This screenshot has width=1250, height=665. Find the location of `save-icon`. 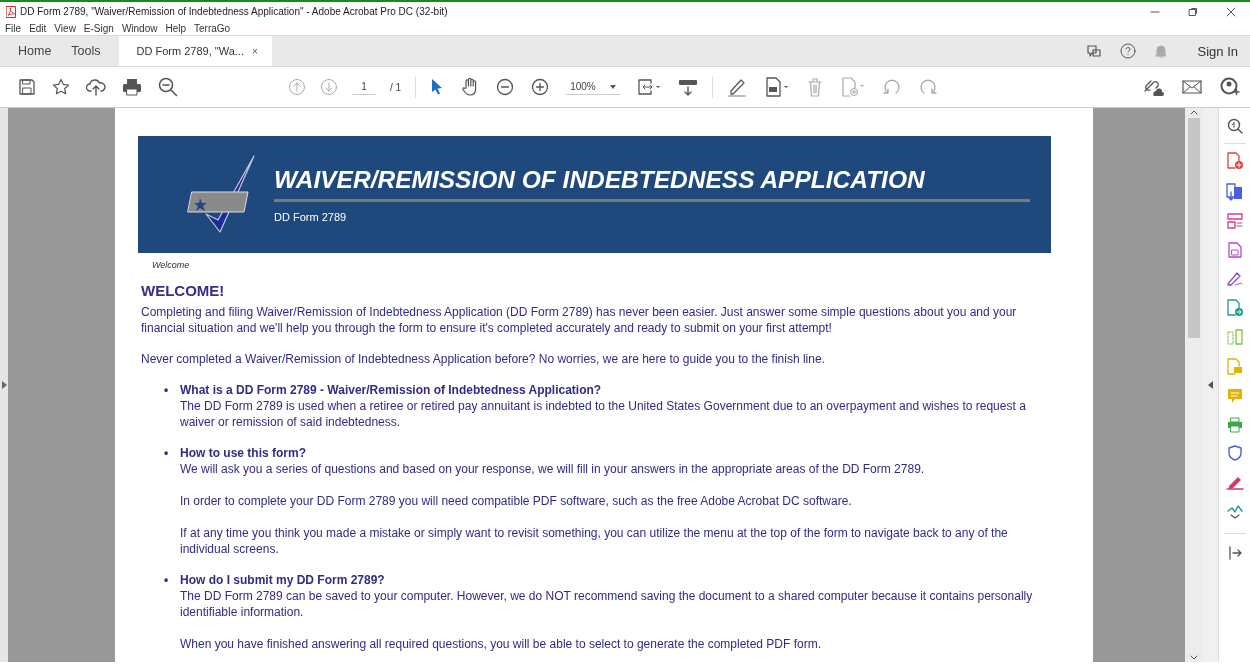

save-icon is located at coordinates (27, 87).